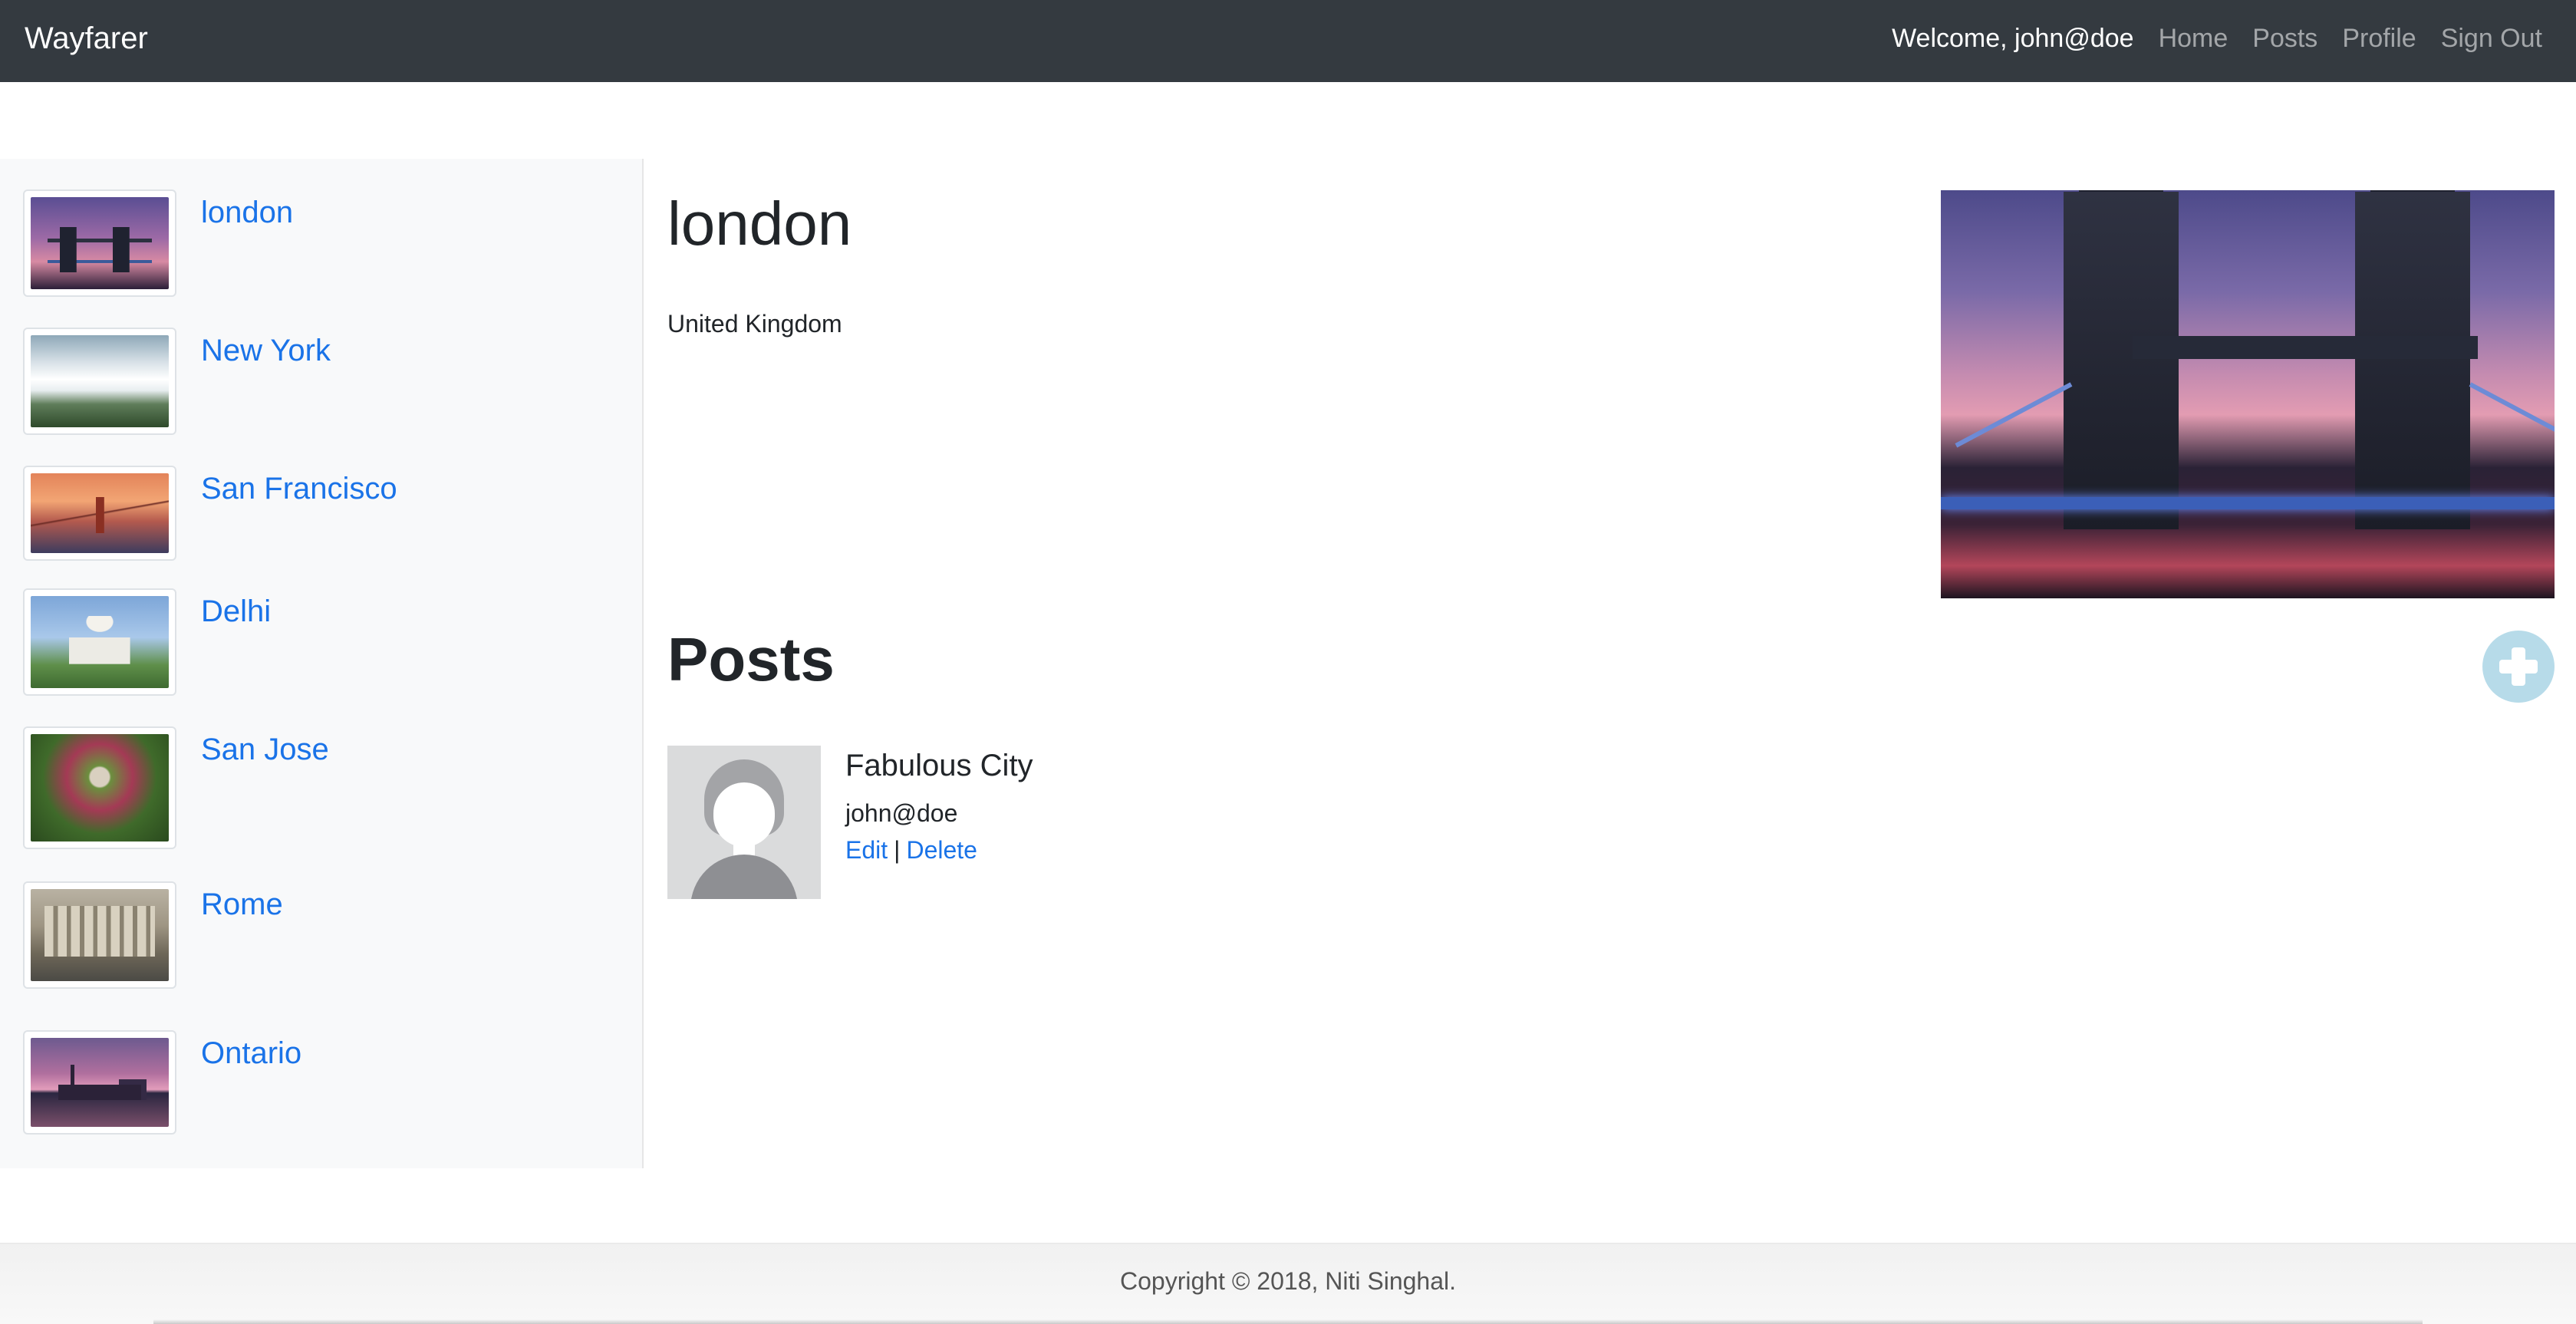 This screenshot has height=1324, width=2576. What do you see at coordinates (2412, 359) in the screenshot?
I see `bridge-tower-right` at bounding box center [2412, 359].